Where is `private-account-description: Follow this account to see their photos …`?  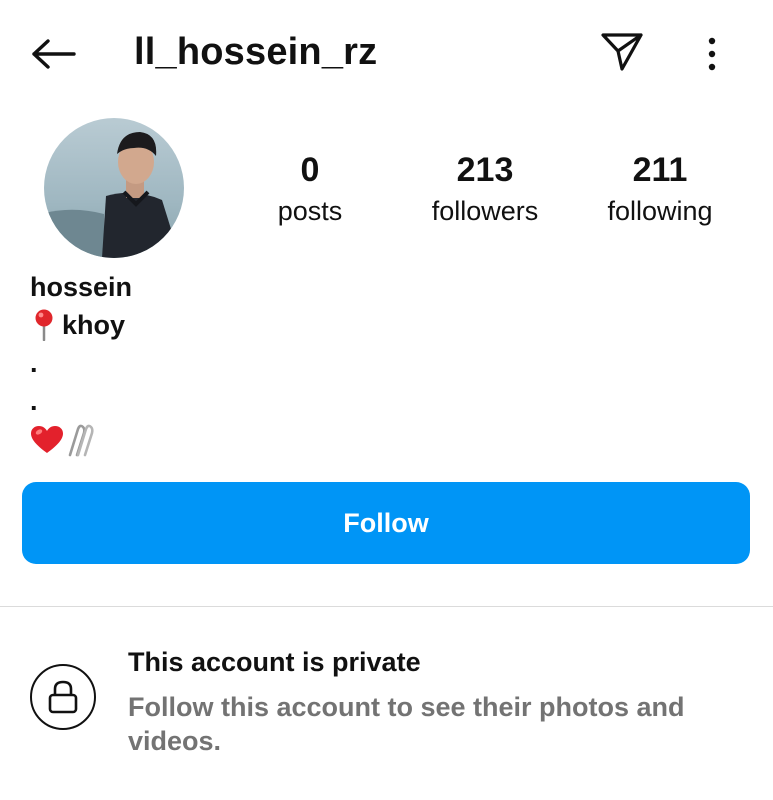
private-account-description: Follow this account to see their photos … is located at coordinates (406, 724).